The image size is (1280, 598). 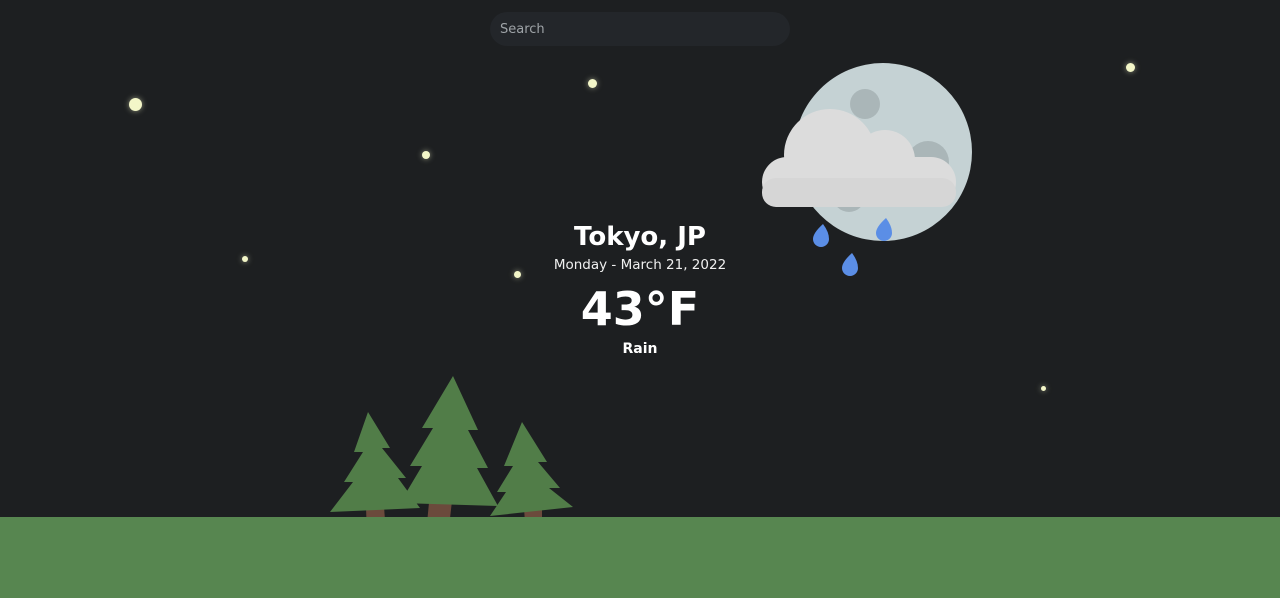 What do you see at coordinates (640, 237) in the screenshot?
I see `city-name: Tokyo, JP` at bounding box center [640, 237].